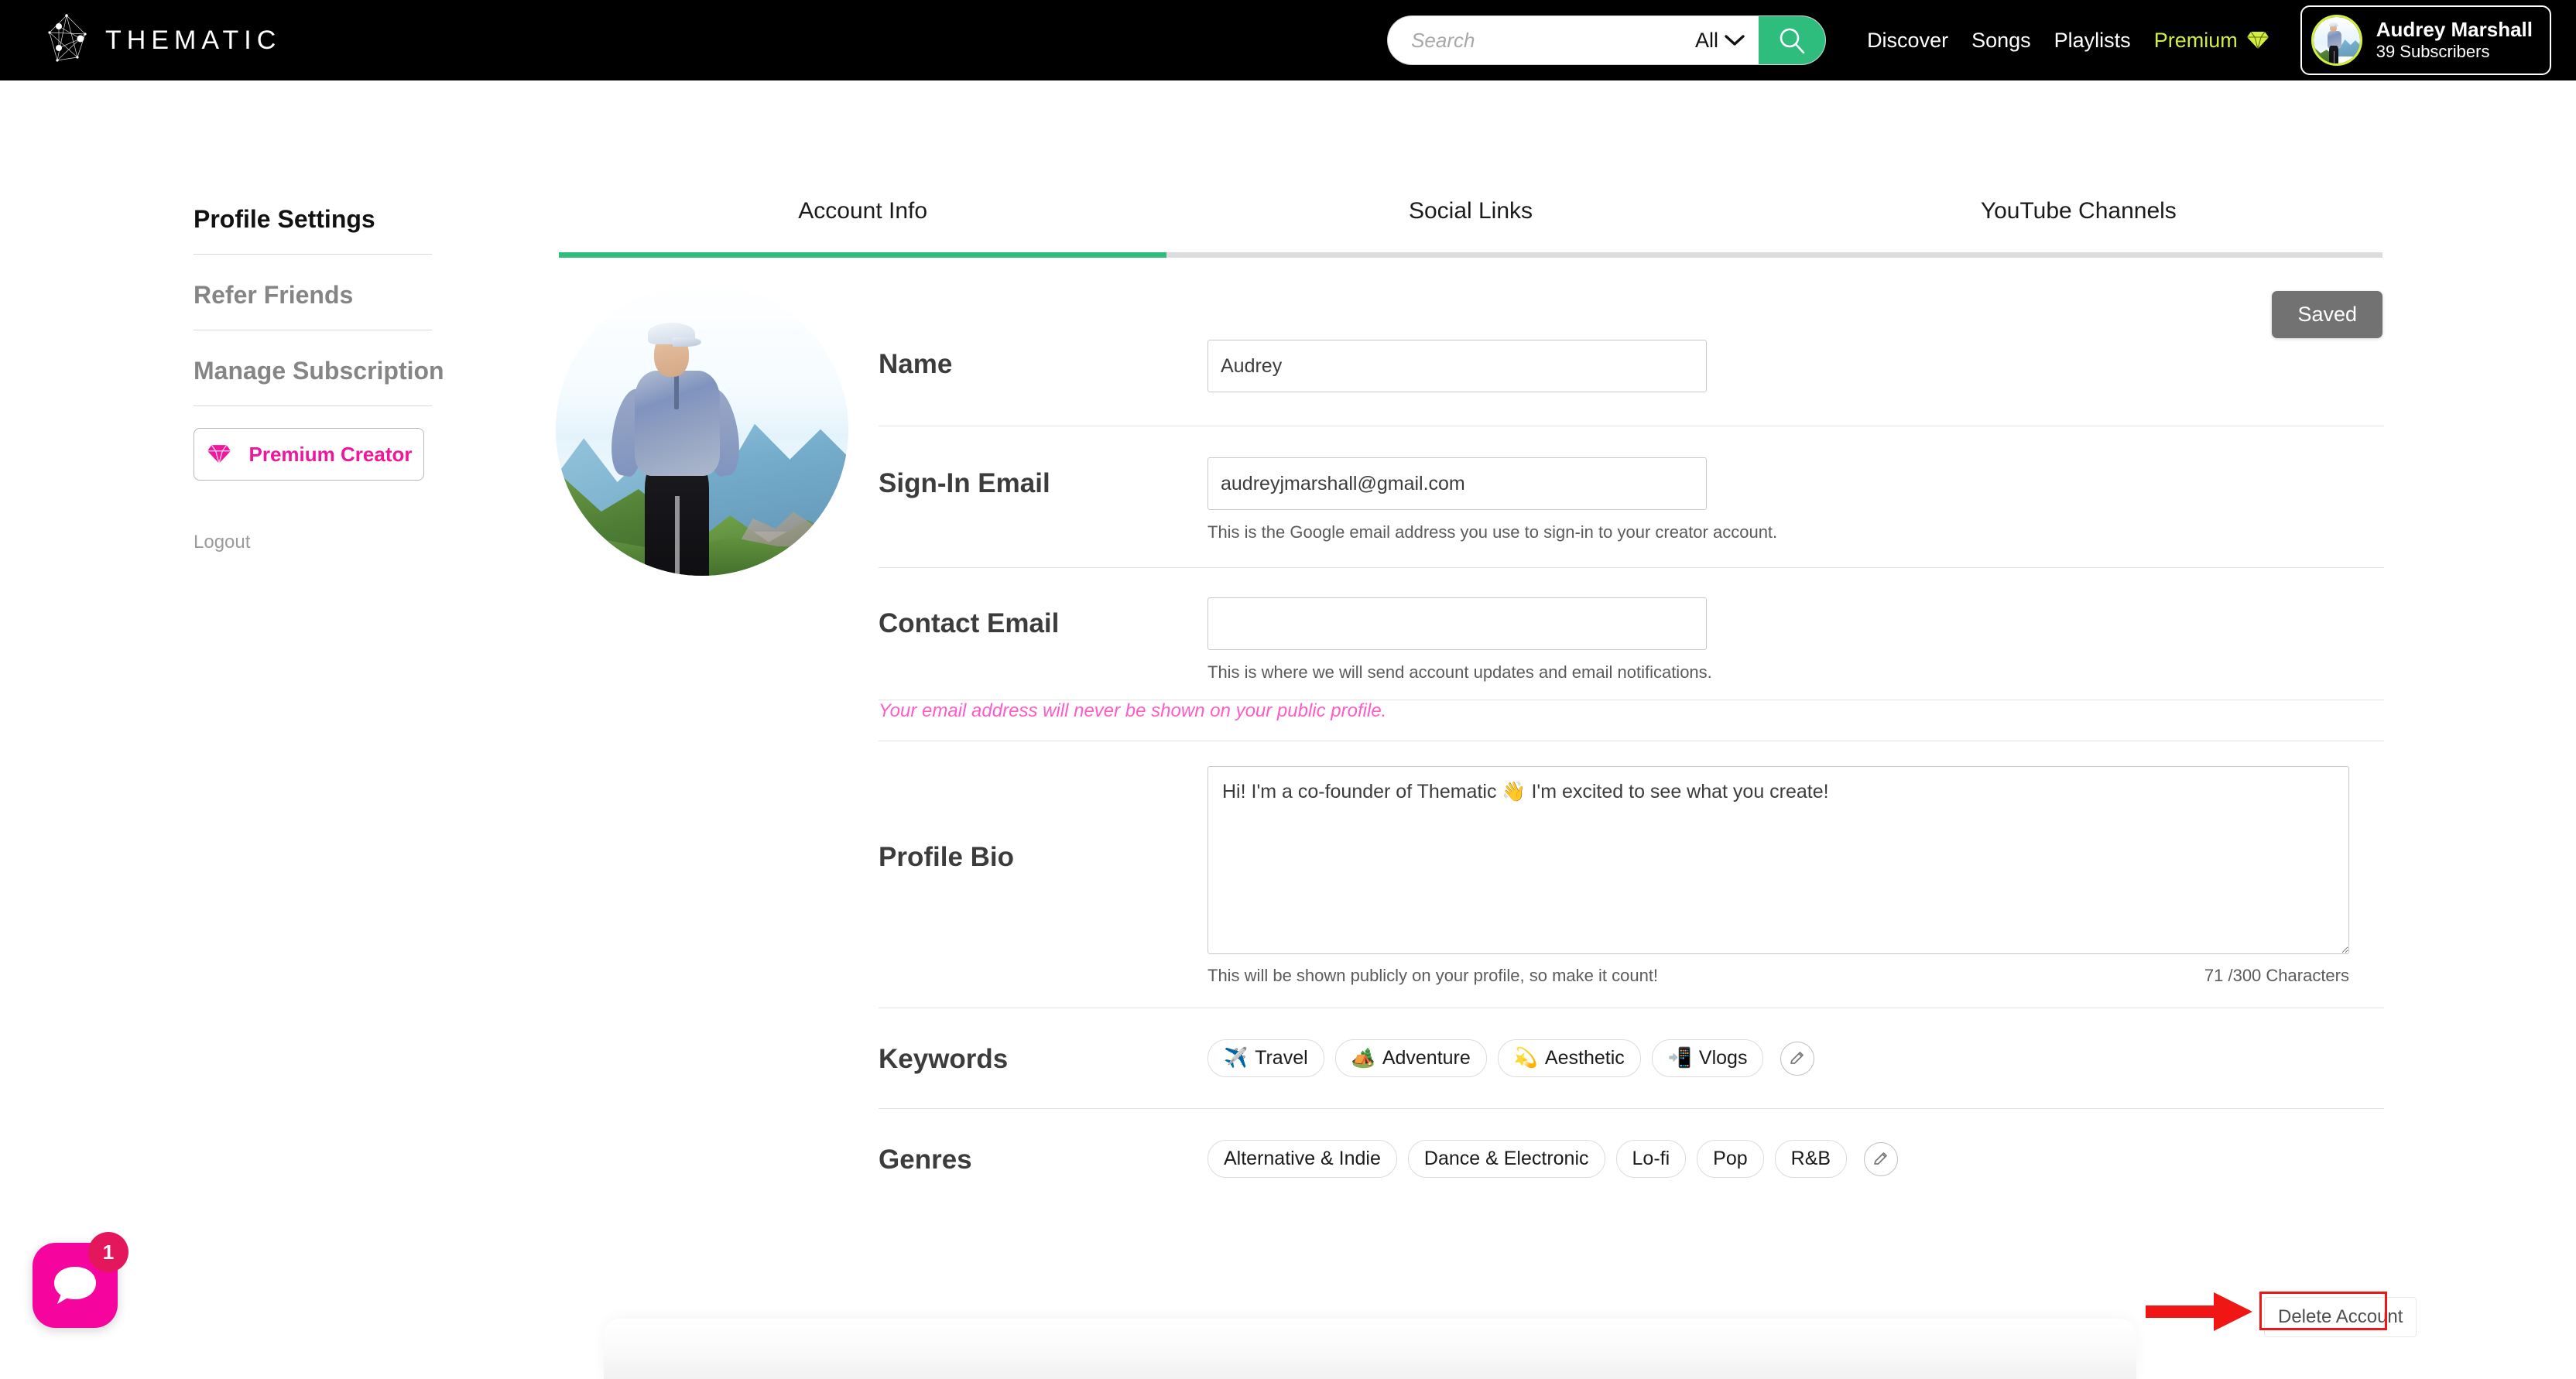 This screenshot has width=2576, height=1379. Describe the element at coordinates (313, 227) in the screenshot. I see `sidebar-item-profile-settings: Profile Settings` at that location.